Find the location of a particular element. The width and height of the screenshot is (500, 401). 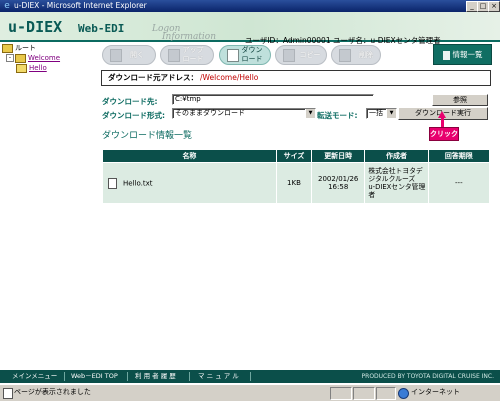

upload-icon is located at coordinates (174, 55).